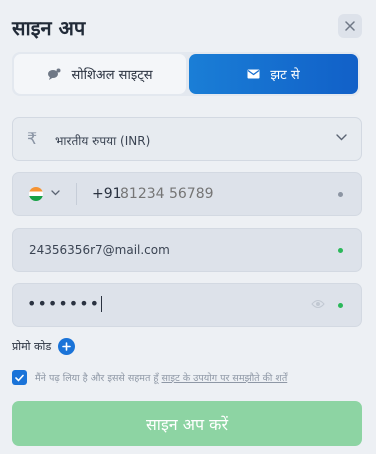  I want to click on chat-bubble-icon, so click(54, 74).